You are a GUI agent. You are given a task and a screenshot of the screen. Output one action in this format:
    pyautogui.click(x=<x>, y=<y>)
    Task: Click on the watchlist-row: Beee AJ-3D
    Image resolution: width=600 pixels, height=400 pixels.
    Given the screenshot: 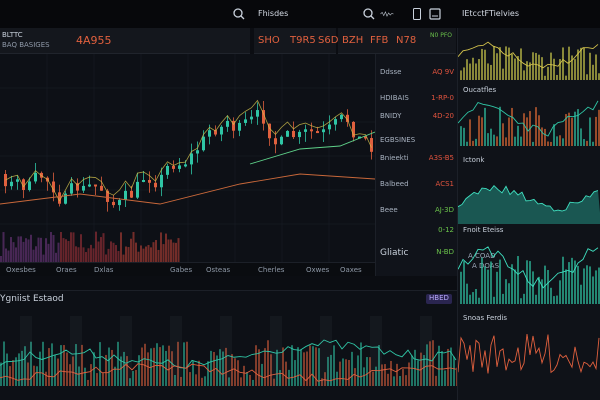 What is the action you would take?
    pyautogui.click(x=417, y=212)
    